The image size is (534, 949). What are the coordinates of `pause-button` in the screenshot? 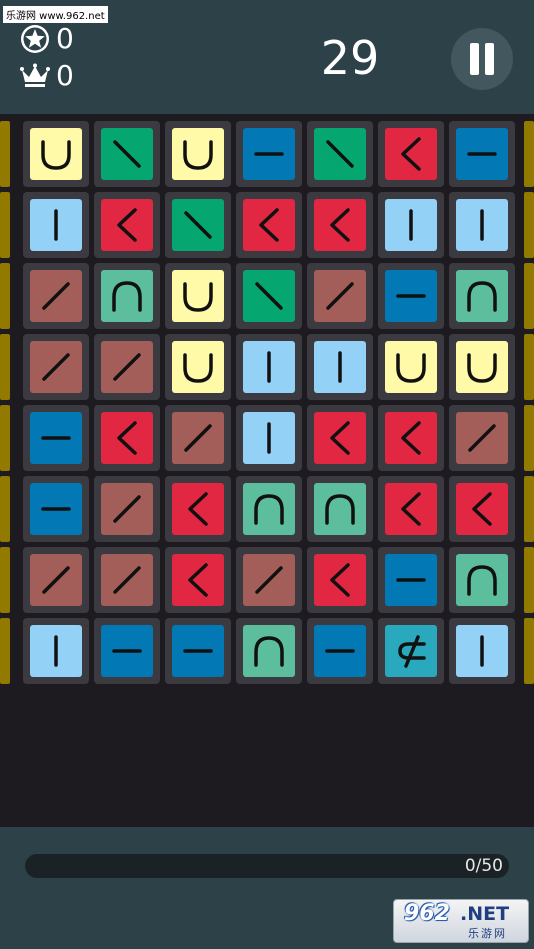 It's located at (482, 59).